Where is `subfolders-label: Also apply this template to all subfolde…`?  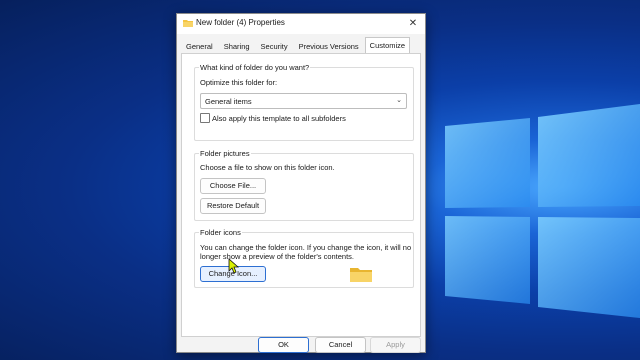
subfolders-label: Also apply this template to all subfolde… is located at coordinates (279, 118).